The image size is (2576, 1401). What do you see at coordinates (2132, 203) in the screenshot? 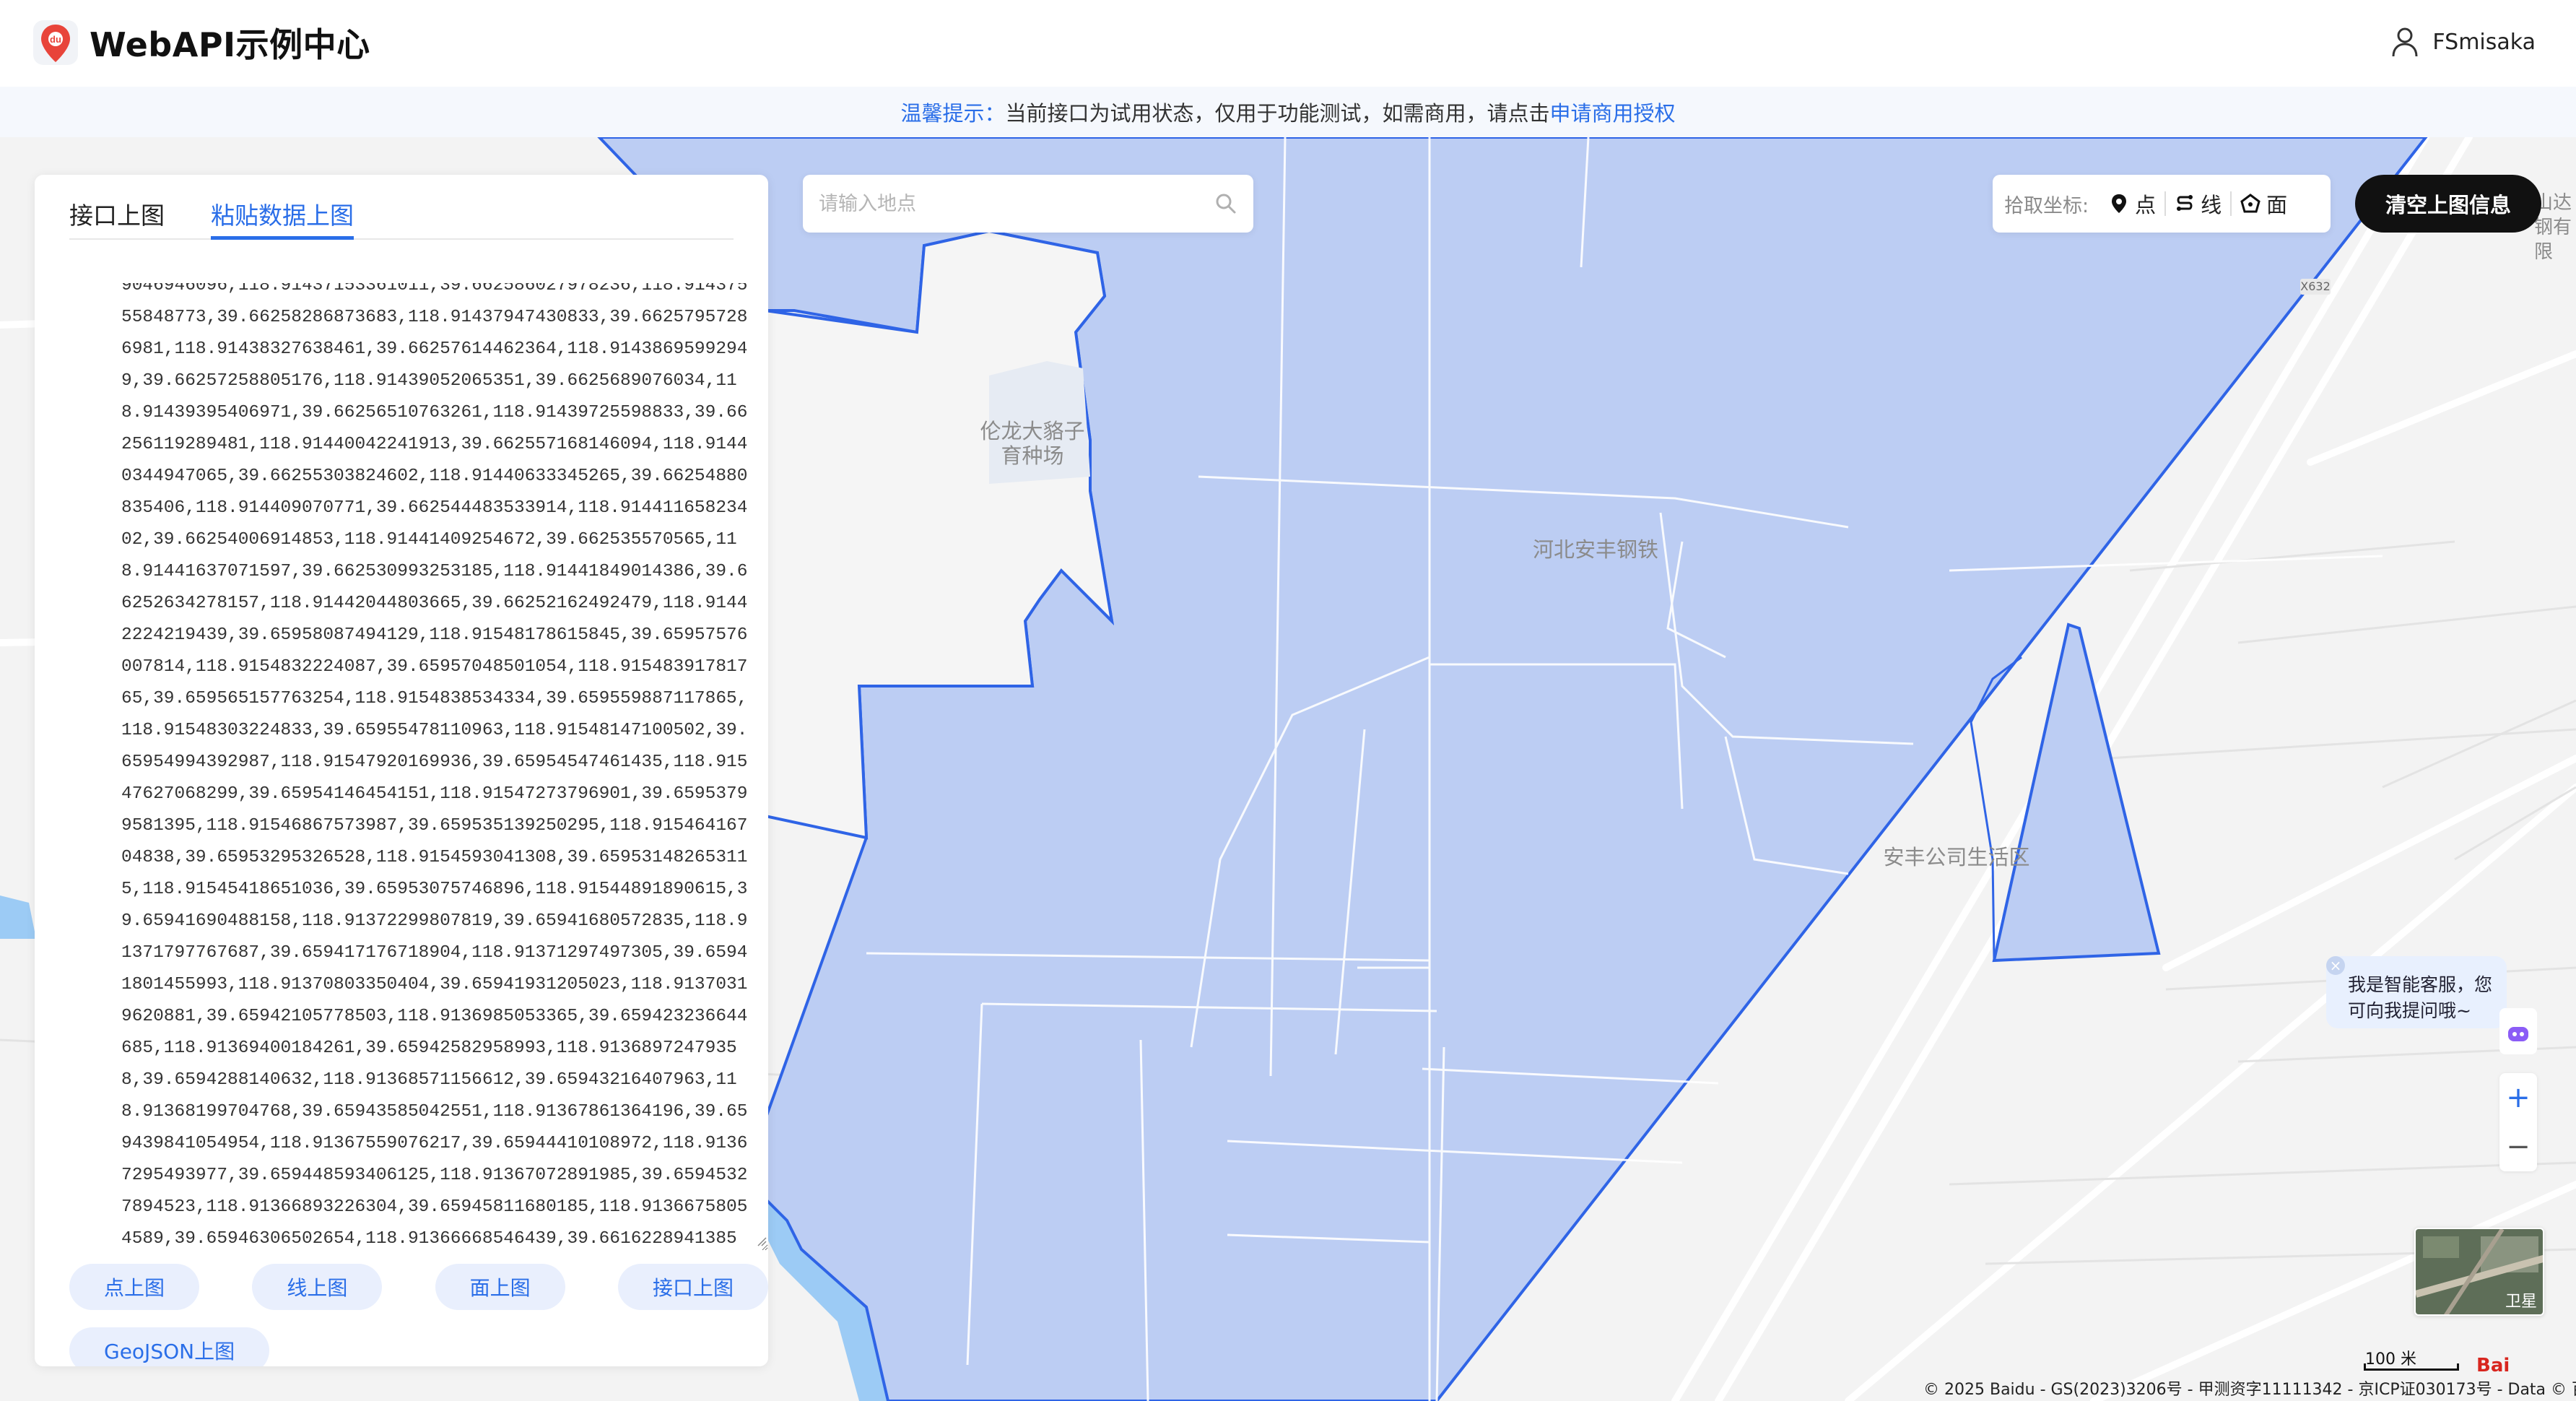
I see `pick-point-button: 点` at bounding box center [2132, 203].